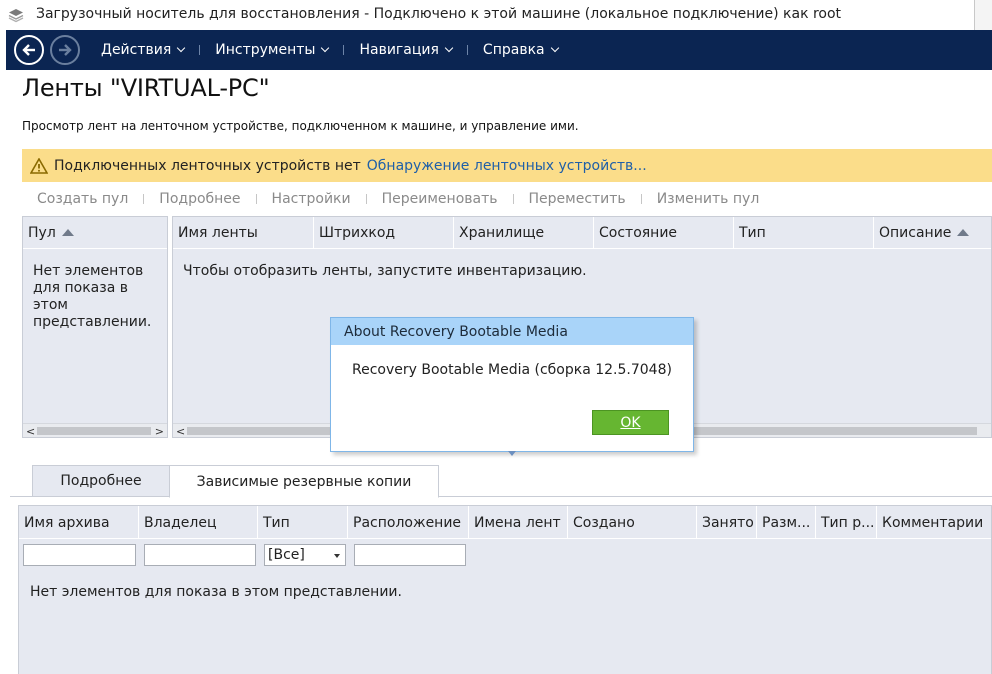  What do you see at coordinates (79, 522) in the screenshot?
I see `column-archive-name: Имя архива` at bounding box center [79, 522].